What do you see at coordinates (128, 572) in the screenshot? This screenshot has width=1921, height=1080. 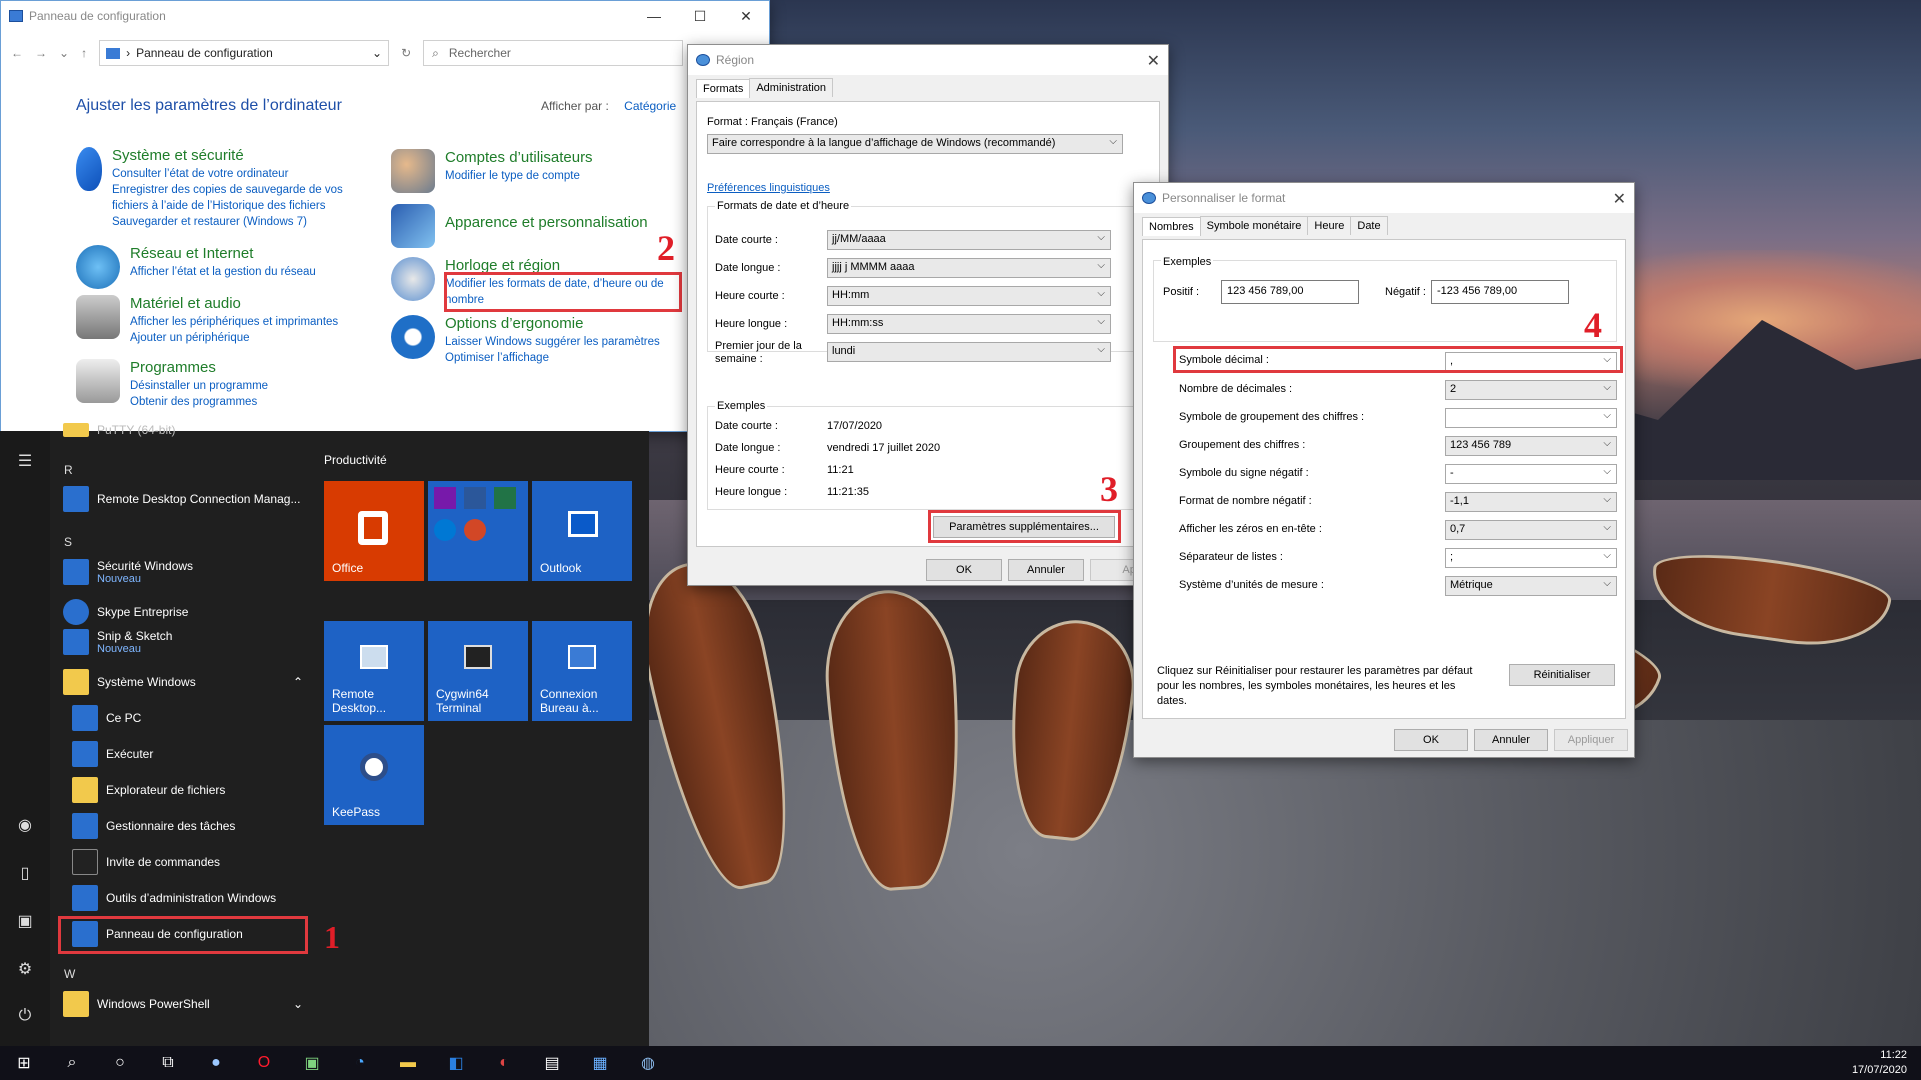 I see `list-item: Sécurité Windows Nouveau` at bounding box center [128, 572].